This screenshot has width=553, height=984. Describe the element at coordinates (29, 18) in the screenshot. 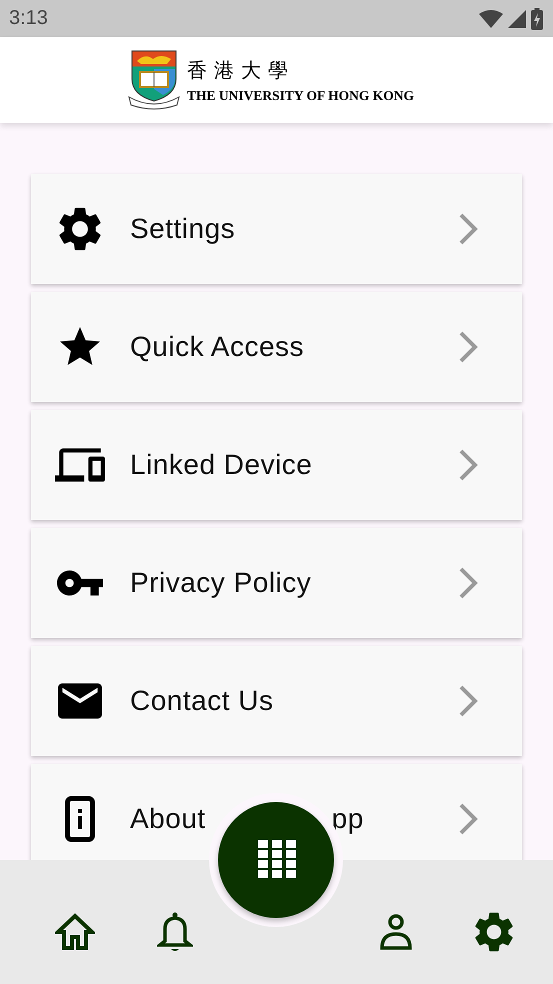

I see `status-time: 3:13` at that location.